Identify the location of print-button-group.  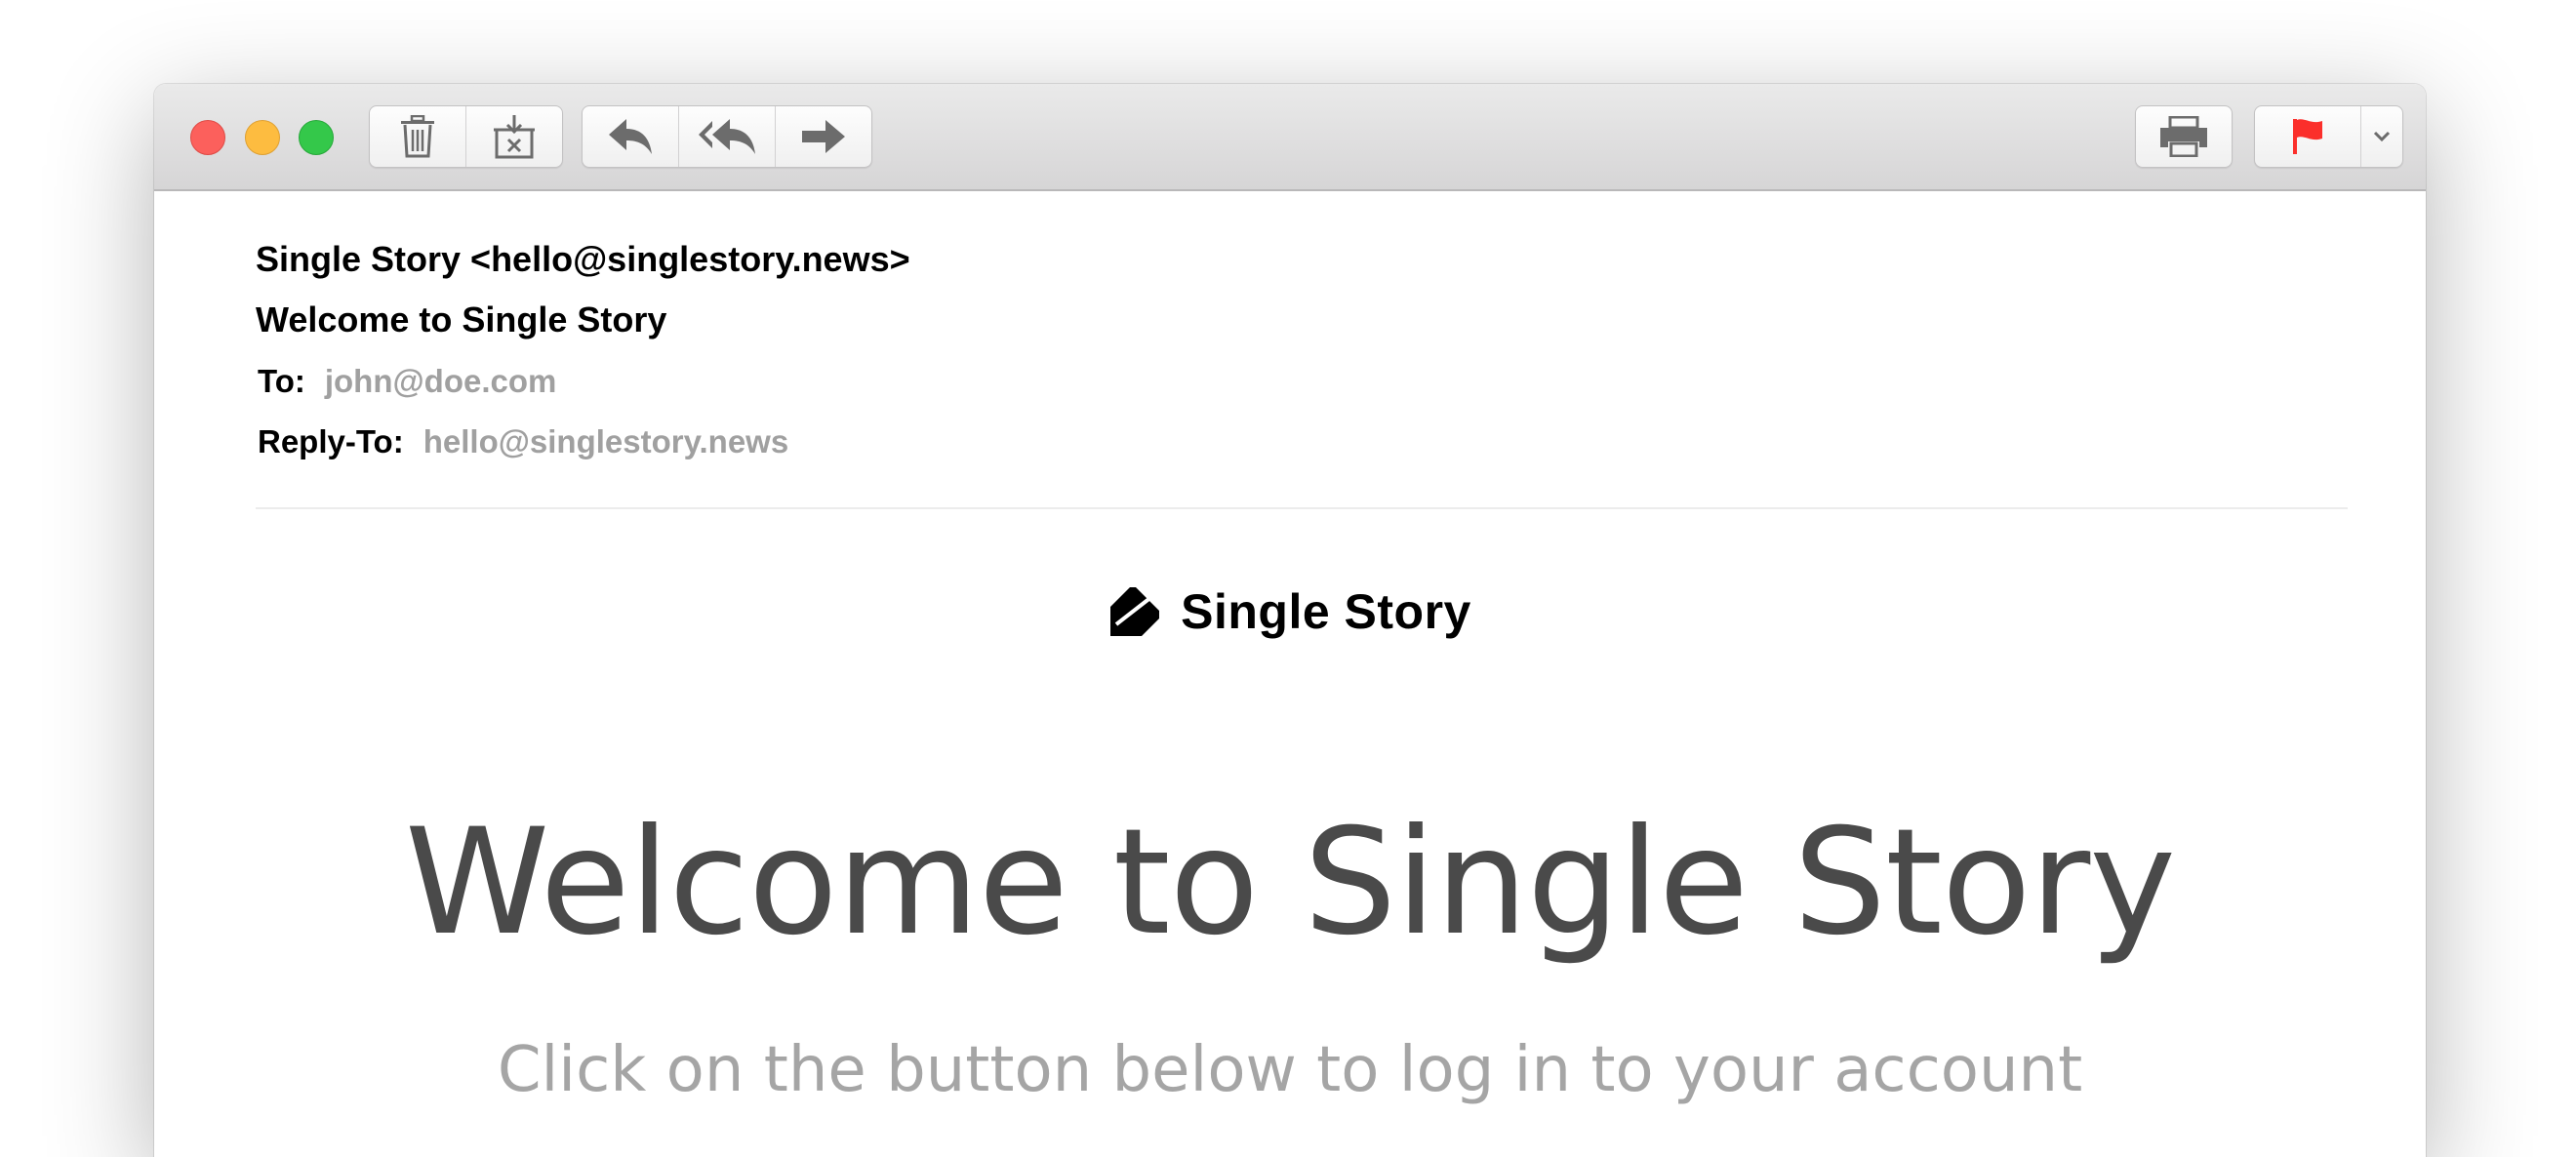
(2184, 136).